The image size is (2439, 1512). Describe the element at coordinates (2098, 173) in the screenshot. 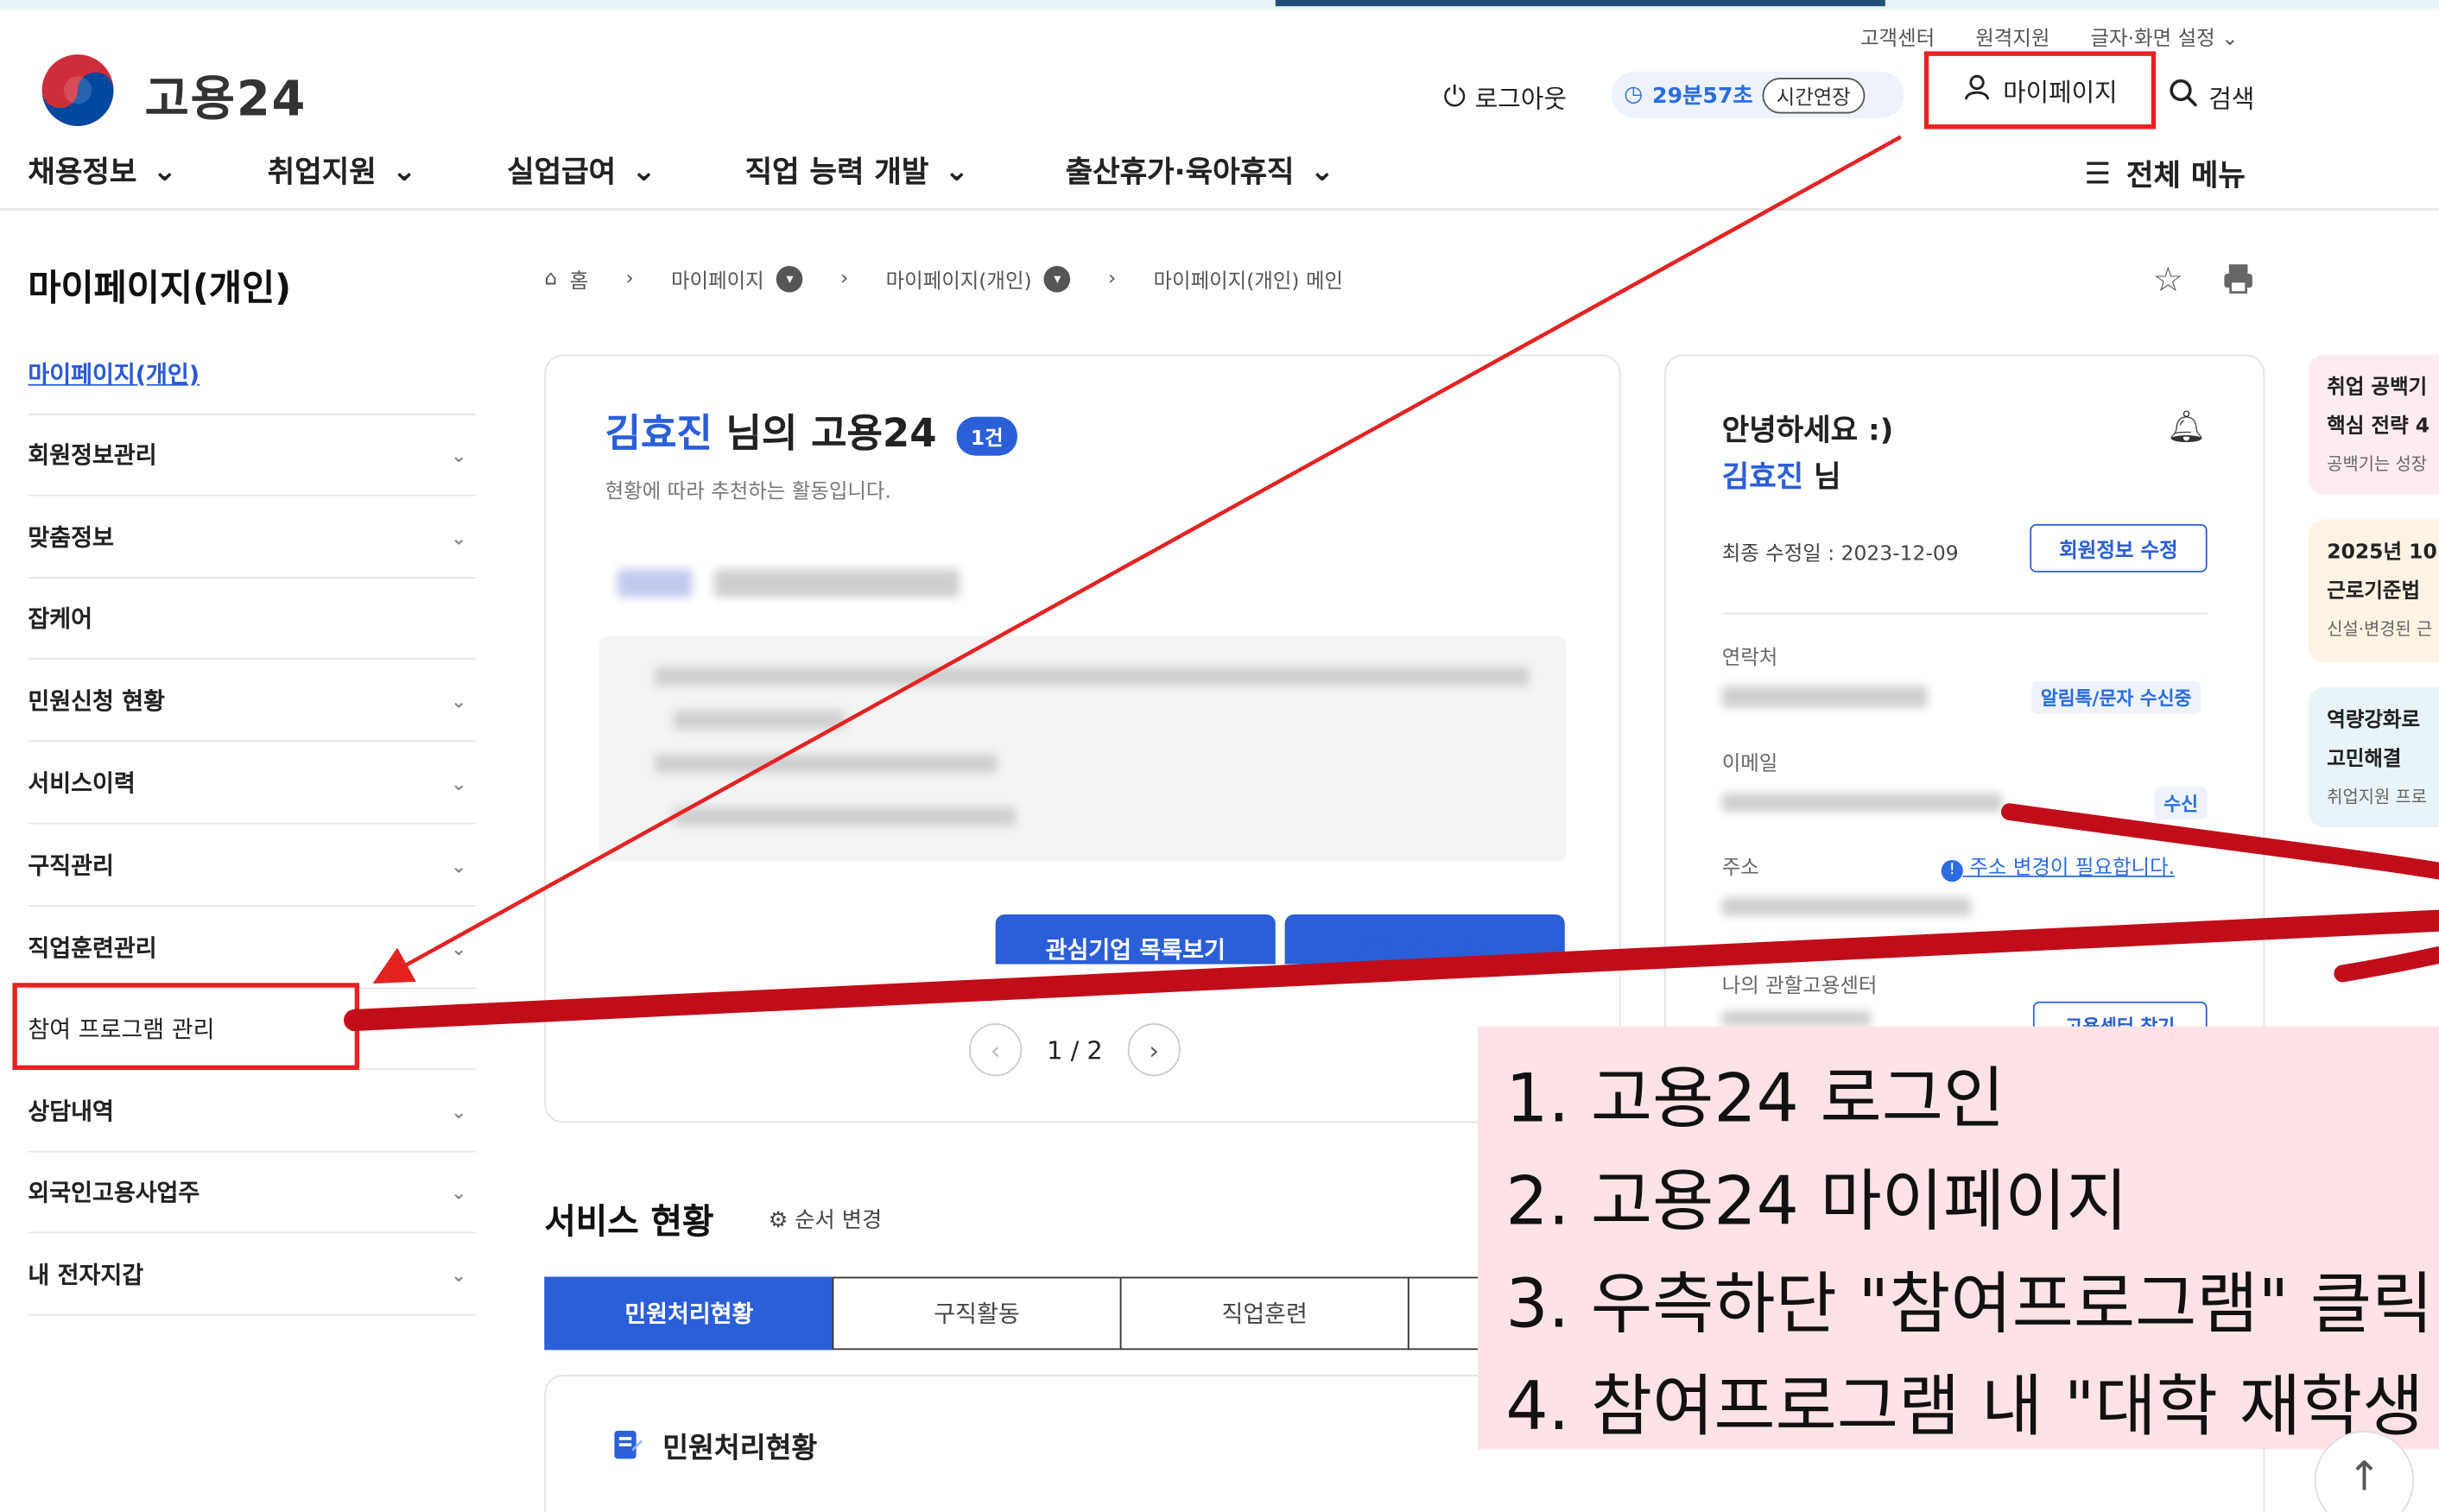

I see `hamburger-icon: ☰` at that location.